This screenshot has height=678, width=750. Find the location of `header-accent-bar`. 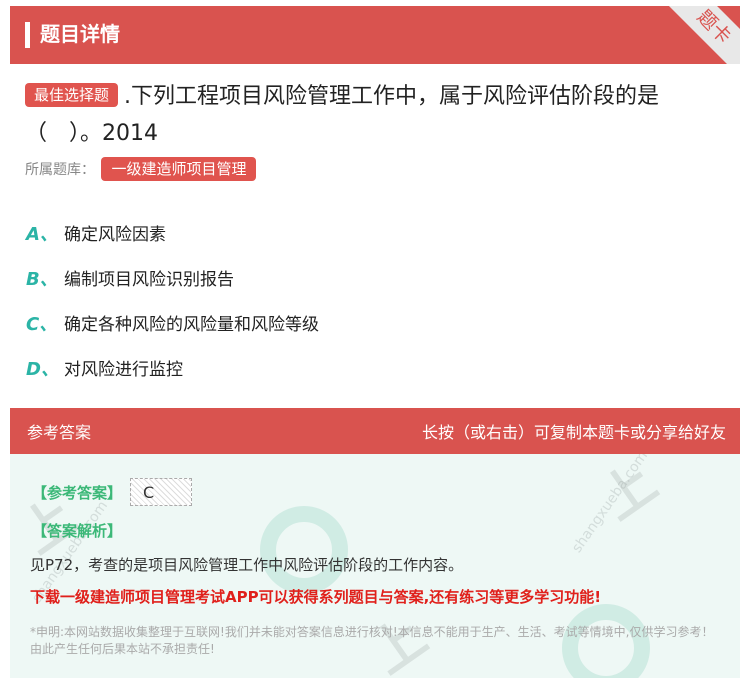

header-accent-bar is located at coordinates (27, 35).